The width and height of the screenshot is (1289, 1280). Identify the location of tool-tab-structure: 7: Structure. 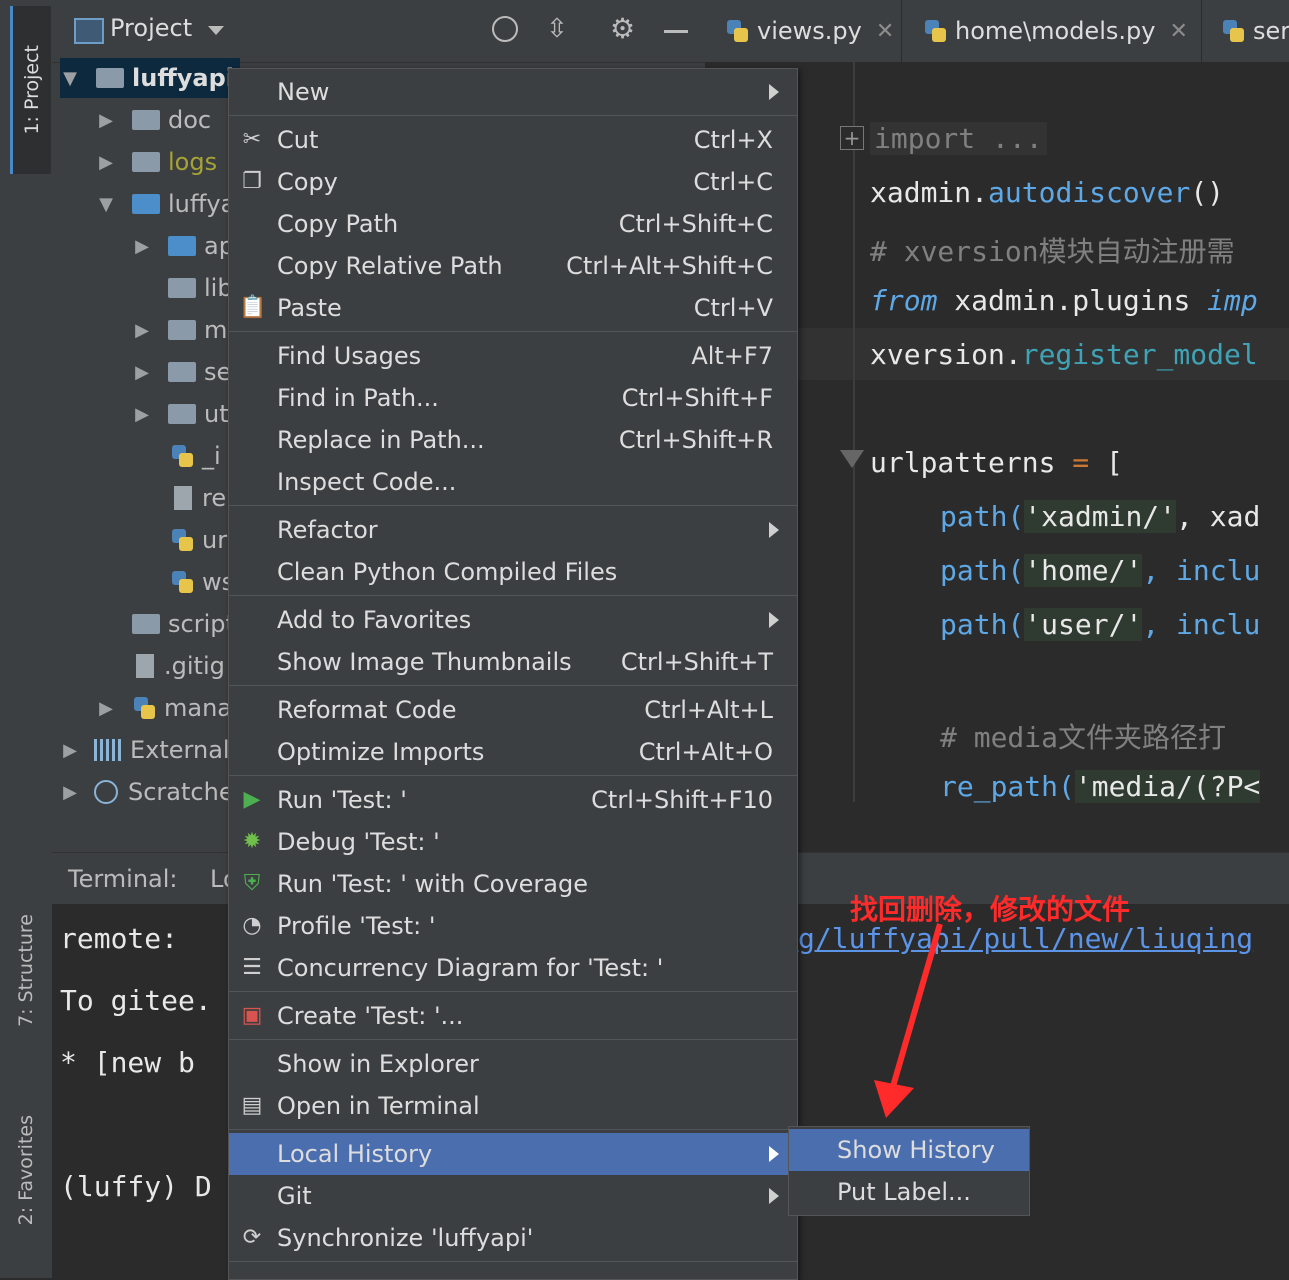
(26, 970).